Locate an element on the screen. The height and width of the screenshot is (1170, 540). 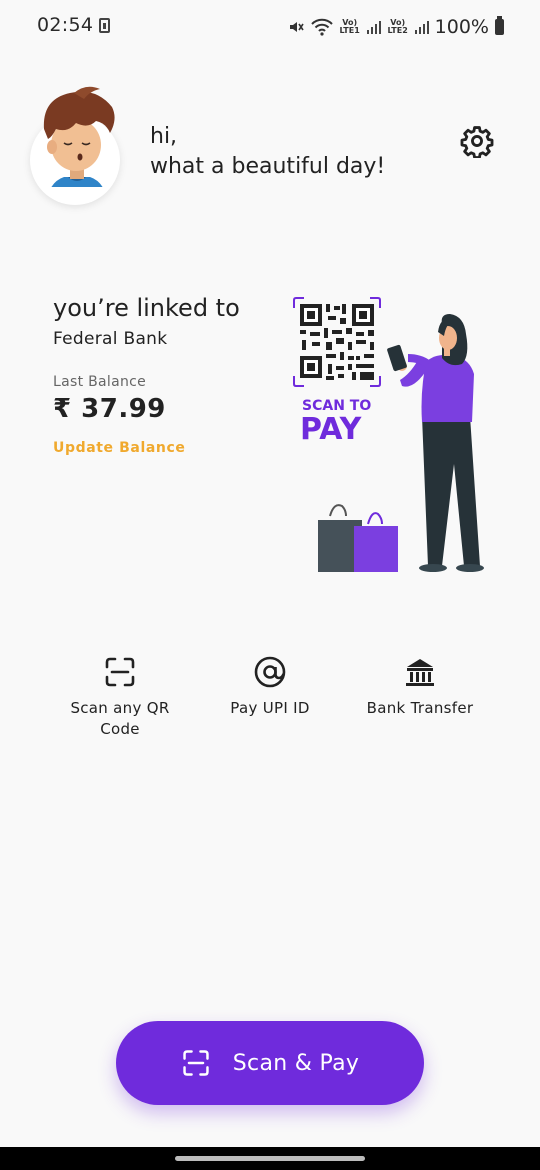
battery-icon is located at coordinates (499, 25).